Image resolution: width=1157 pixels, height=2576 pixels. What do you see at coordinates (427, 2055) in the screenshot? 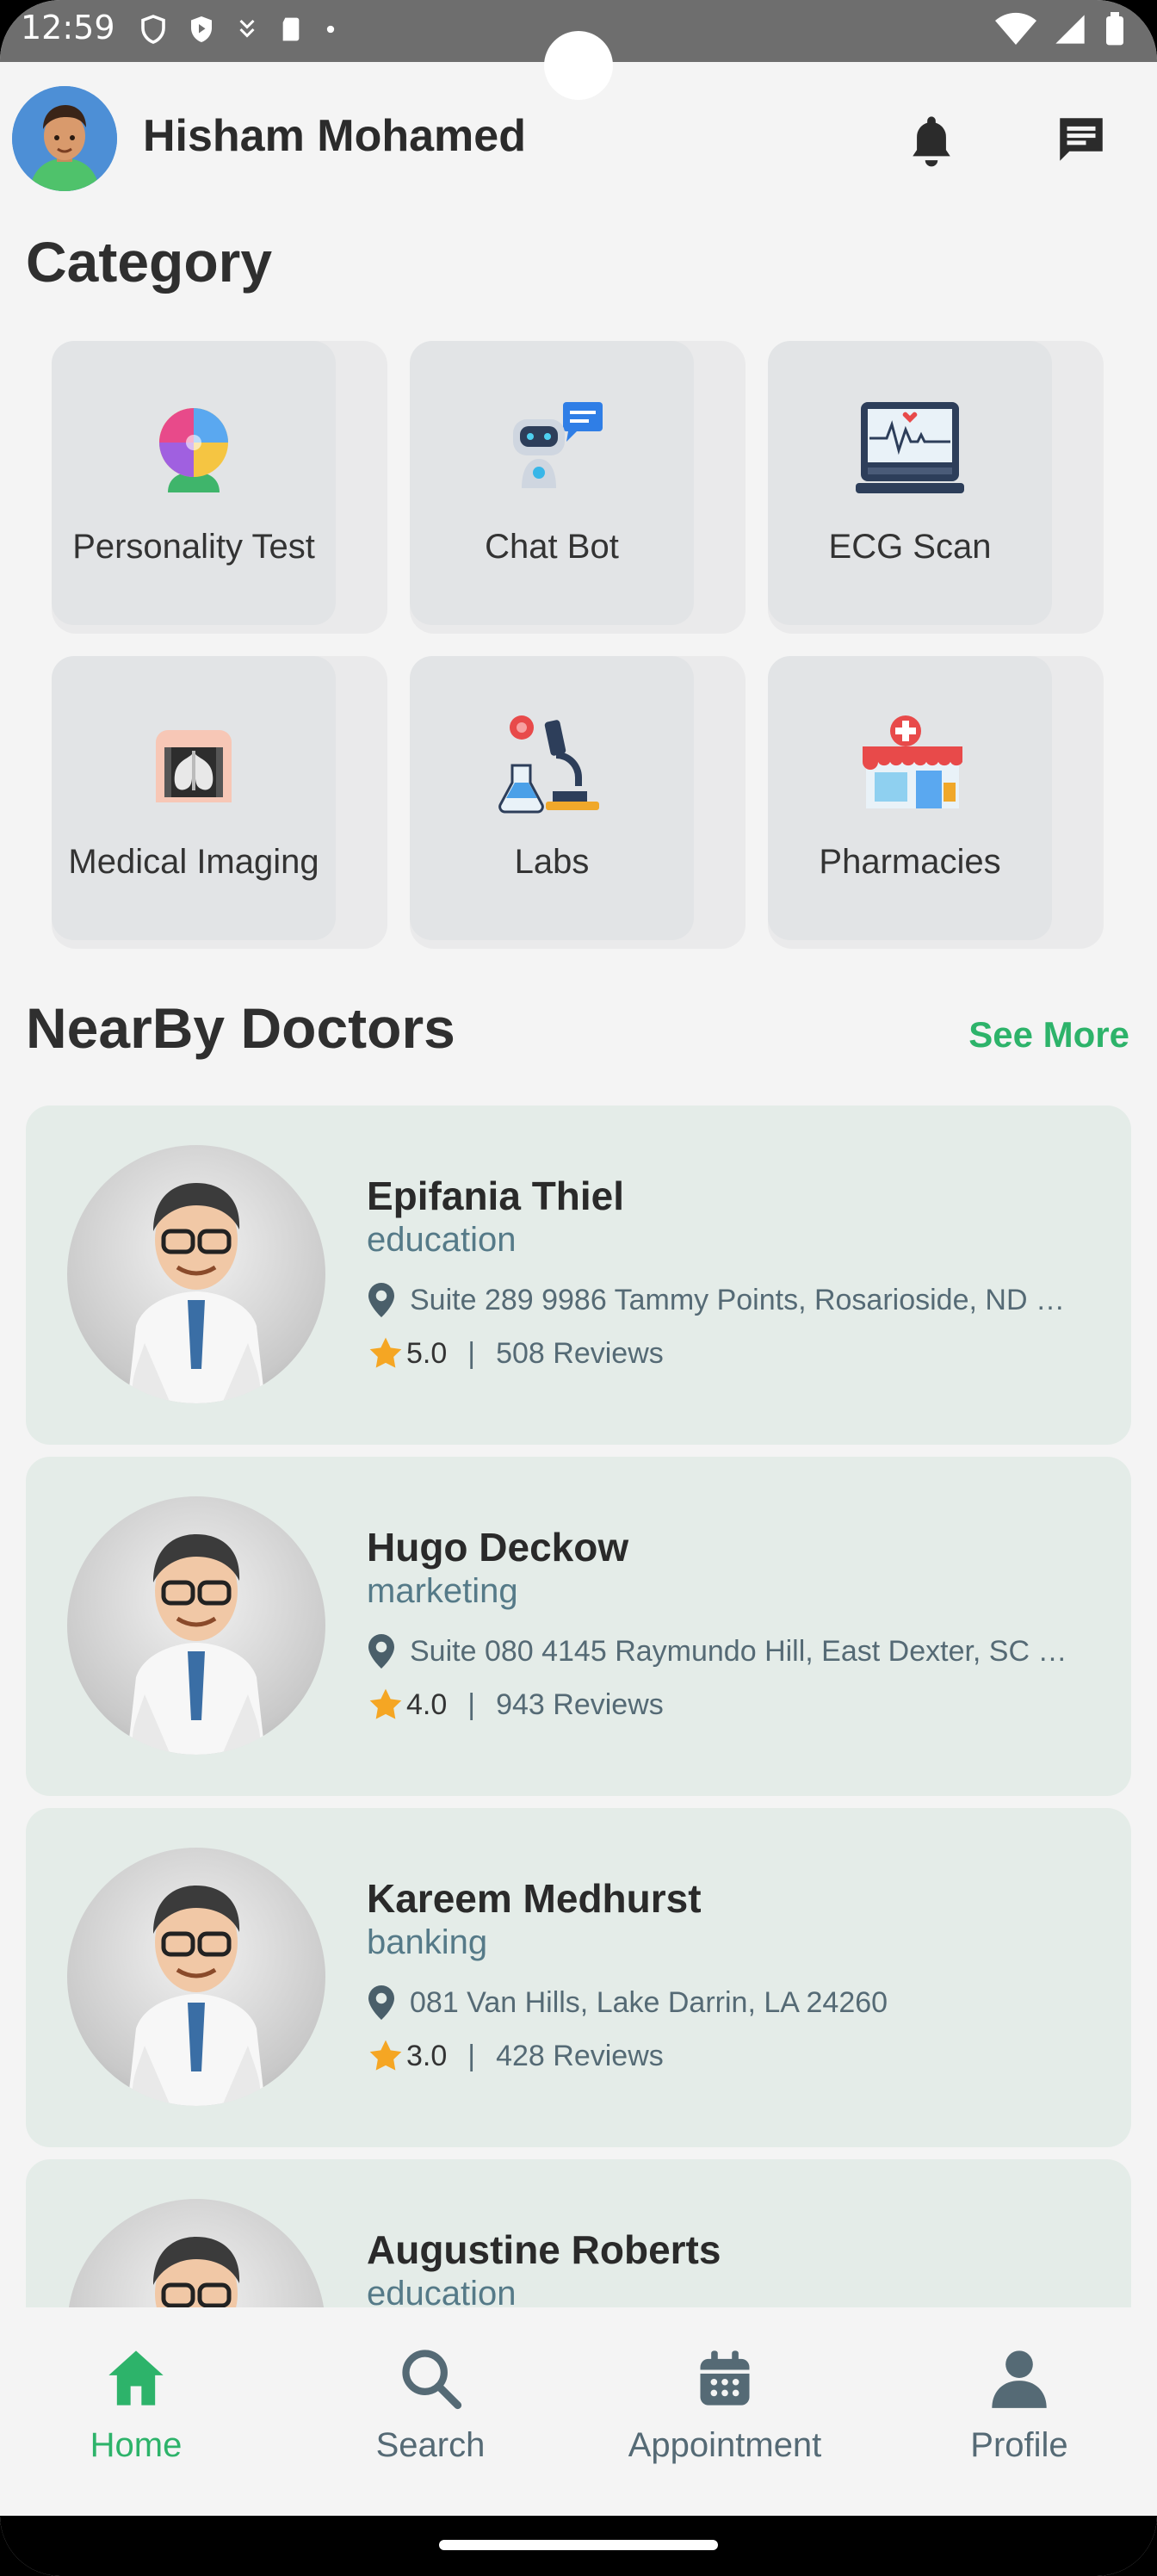
I see `doctor-rating: 3.0` at bounding box center [427, 2055].